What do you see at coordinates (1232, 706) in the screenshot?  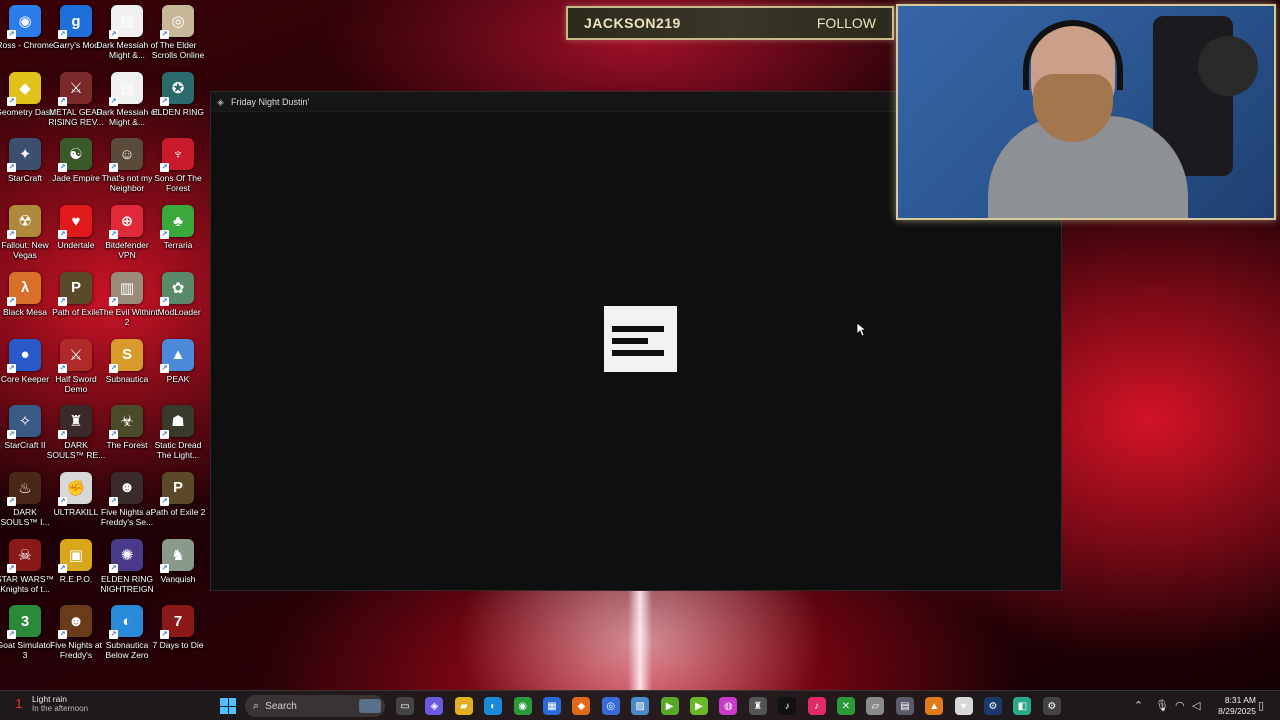 I see `system-clock: 8:31 AM 8/29/2025` at bounding box center [1232, 706].